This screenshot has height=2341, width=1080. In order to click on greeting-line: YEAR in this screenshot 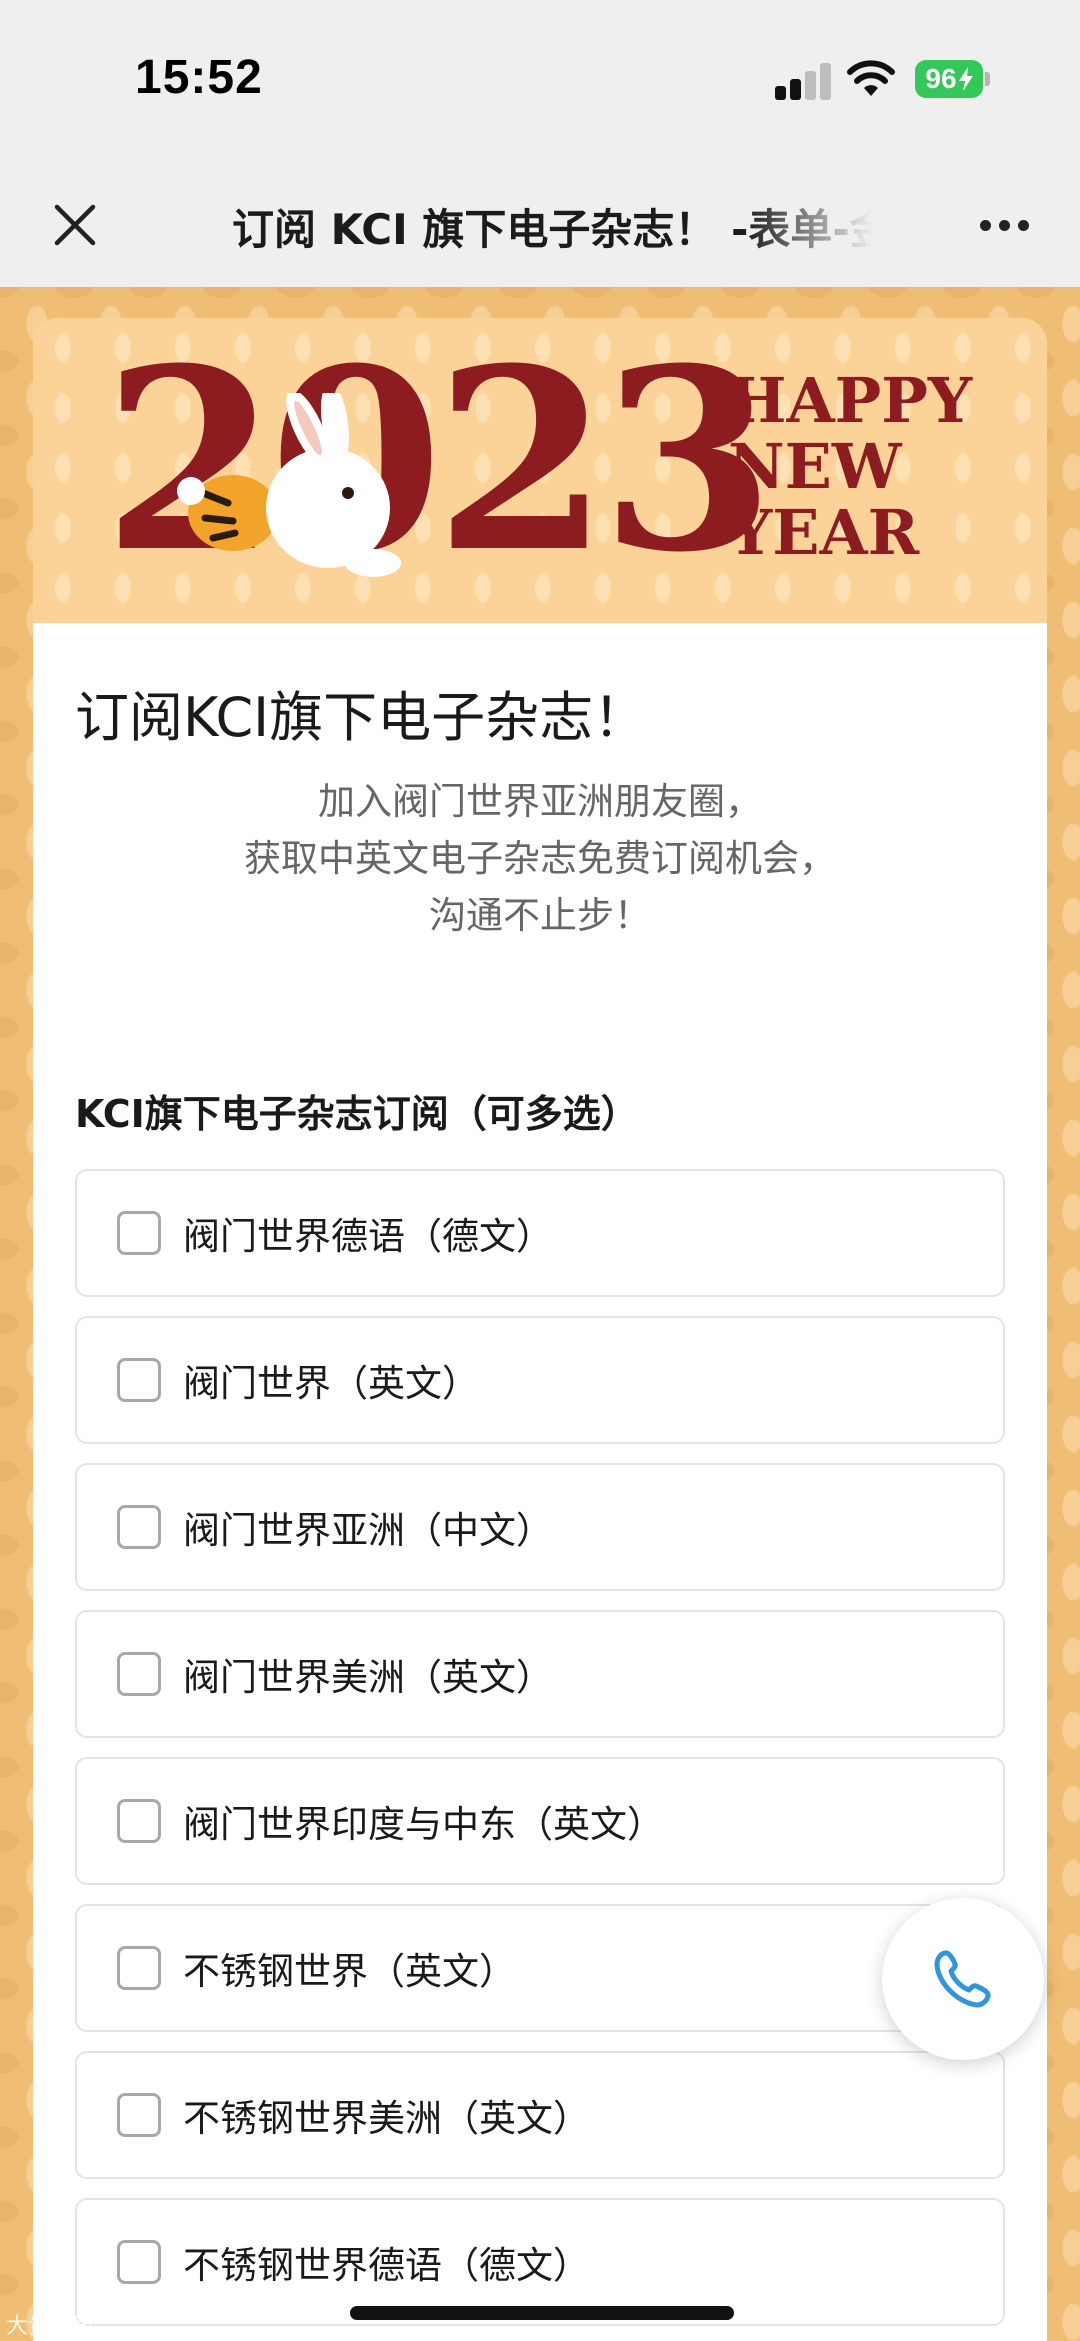, I will do `click(824, 532)`.